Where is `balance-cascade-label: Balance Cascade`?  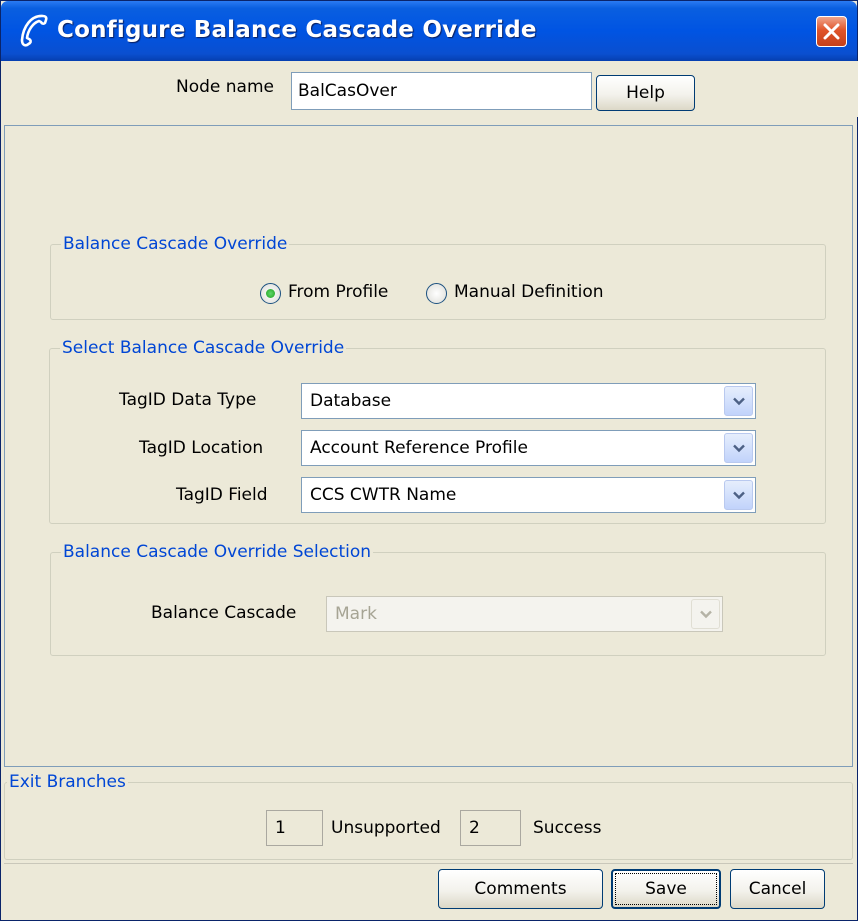
balance-cascade-label: Balance Cascade is located at coordinates (224, 613).